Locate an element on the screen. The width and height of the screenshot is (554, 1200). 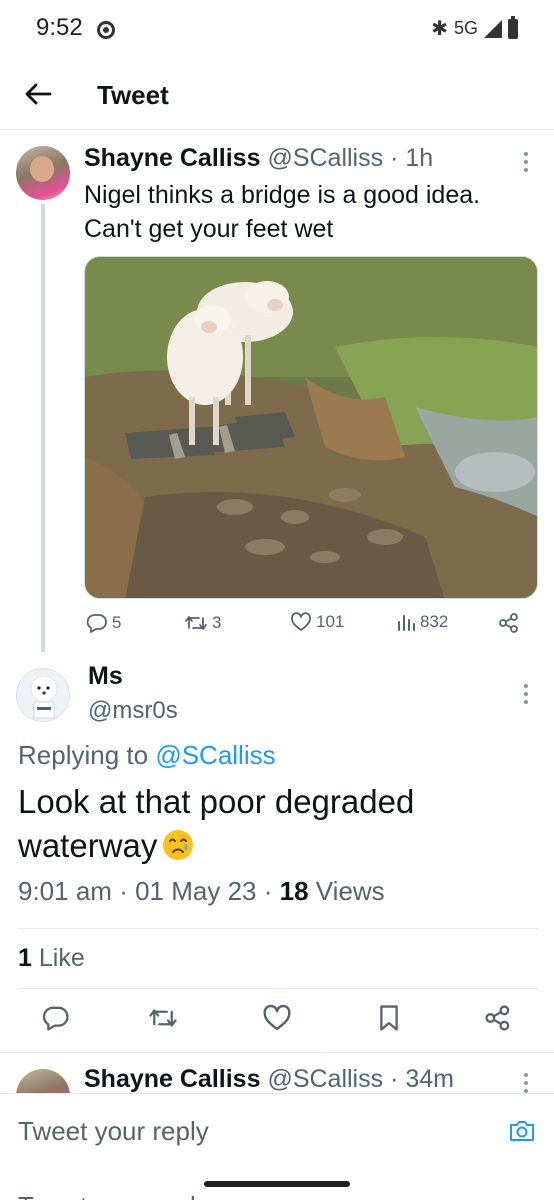
views-label: Views is located at coordinates (350, 891).